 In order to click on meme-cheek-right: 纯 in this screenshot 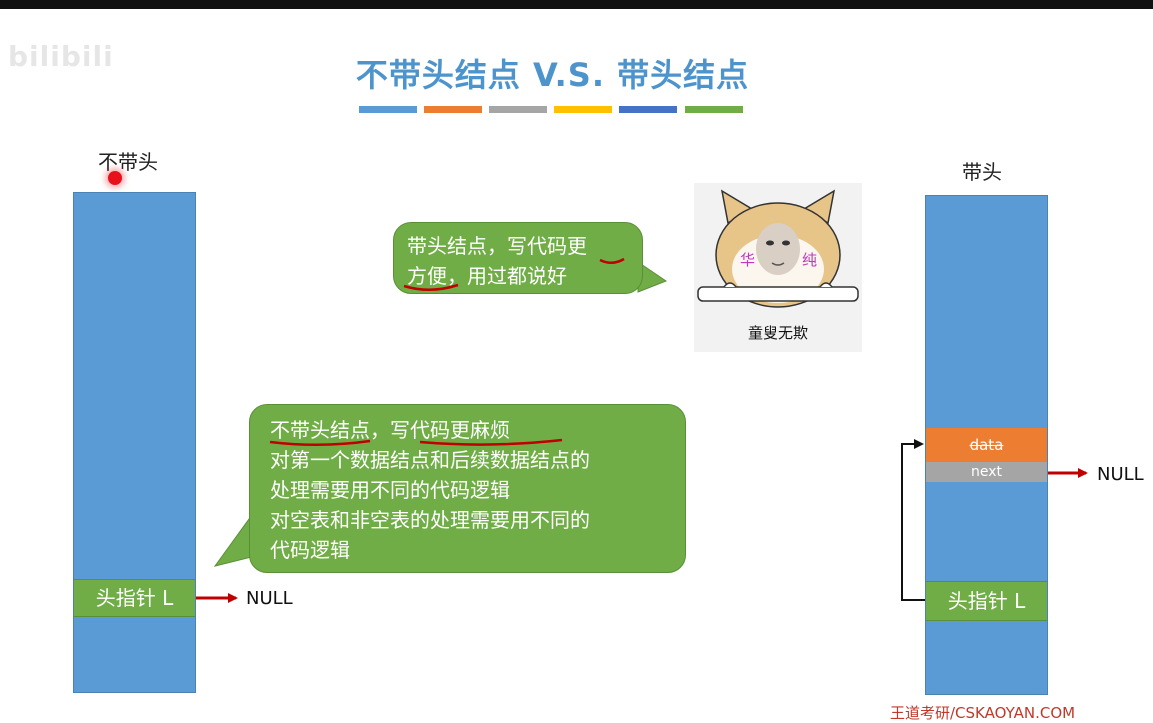, I will do `click(809, 260)`.